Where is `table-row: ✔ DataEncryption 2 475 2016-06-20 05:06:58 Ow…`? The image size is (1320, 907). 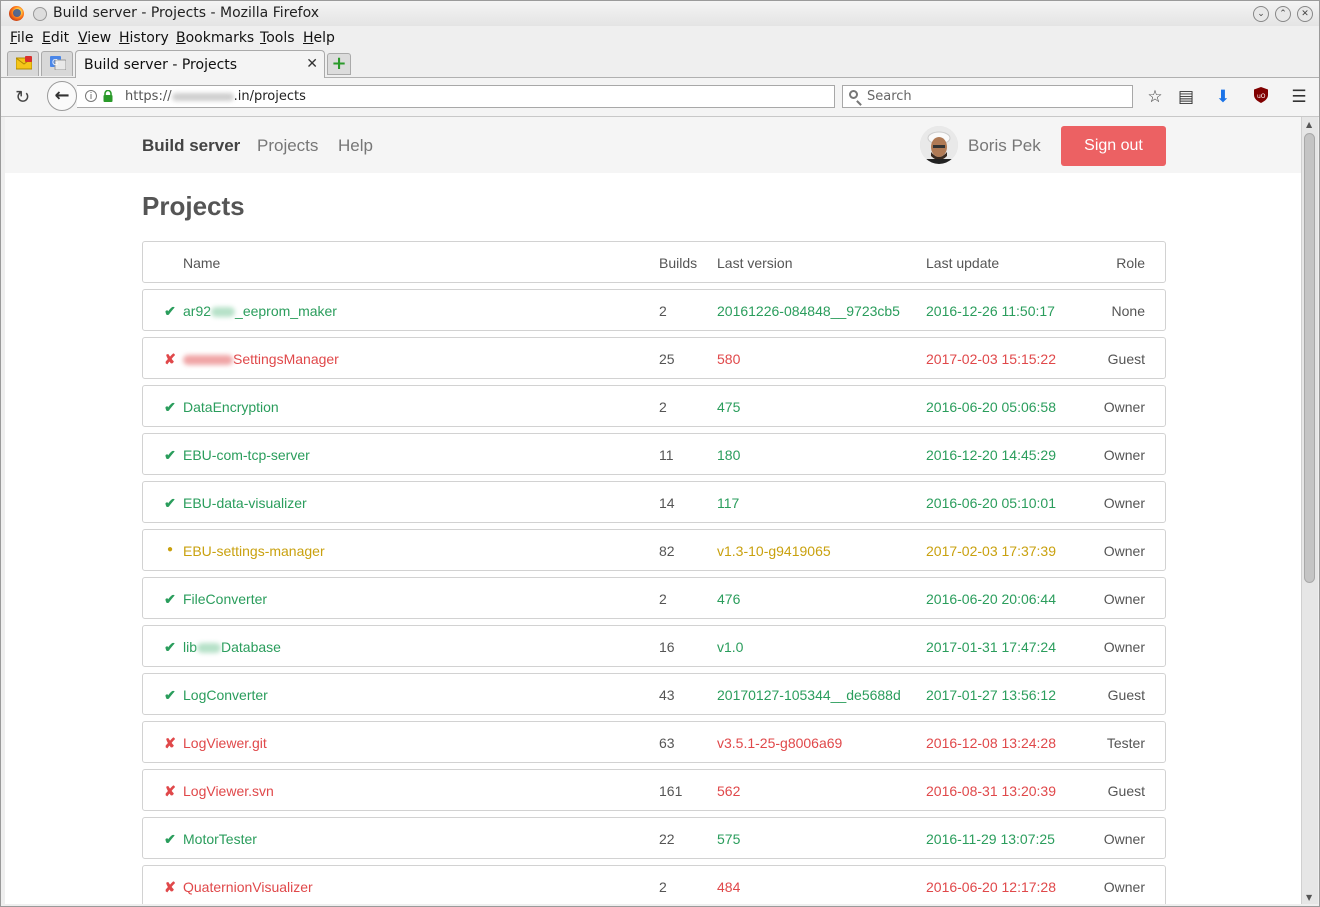 table-row: ✔ DataEncryption 2 475 2016-06-20 05:06:58 Ow… is located at coordinates (654, 406).